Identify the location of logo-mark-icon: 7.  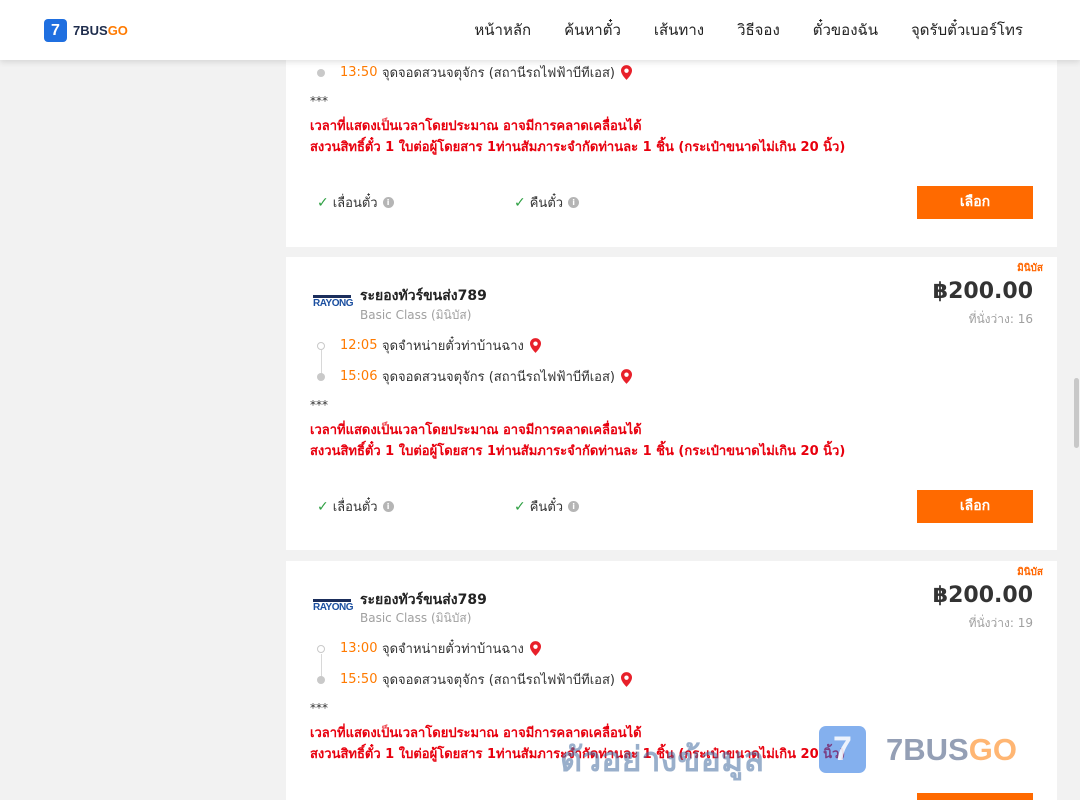
(55, 30).